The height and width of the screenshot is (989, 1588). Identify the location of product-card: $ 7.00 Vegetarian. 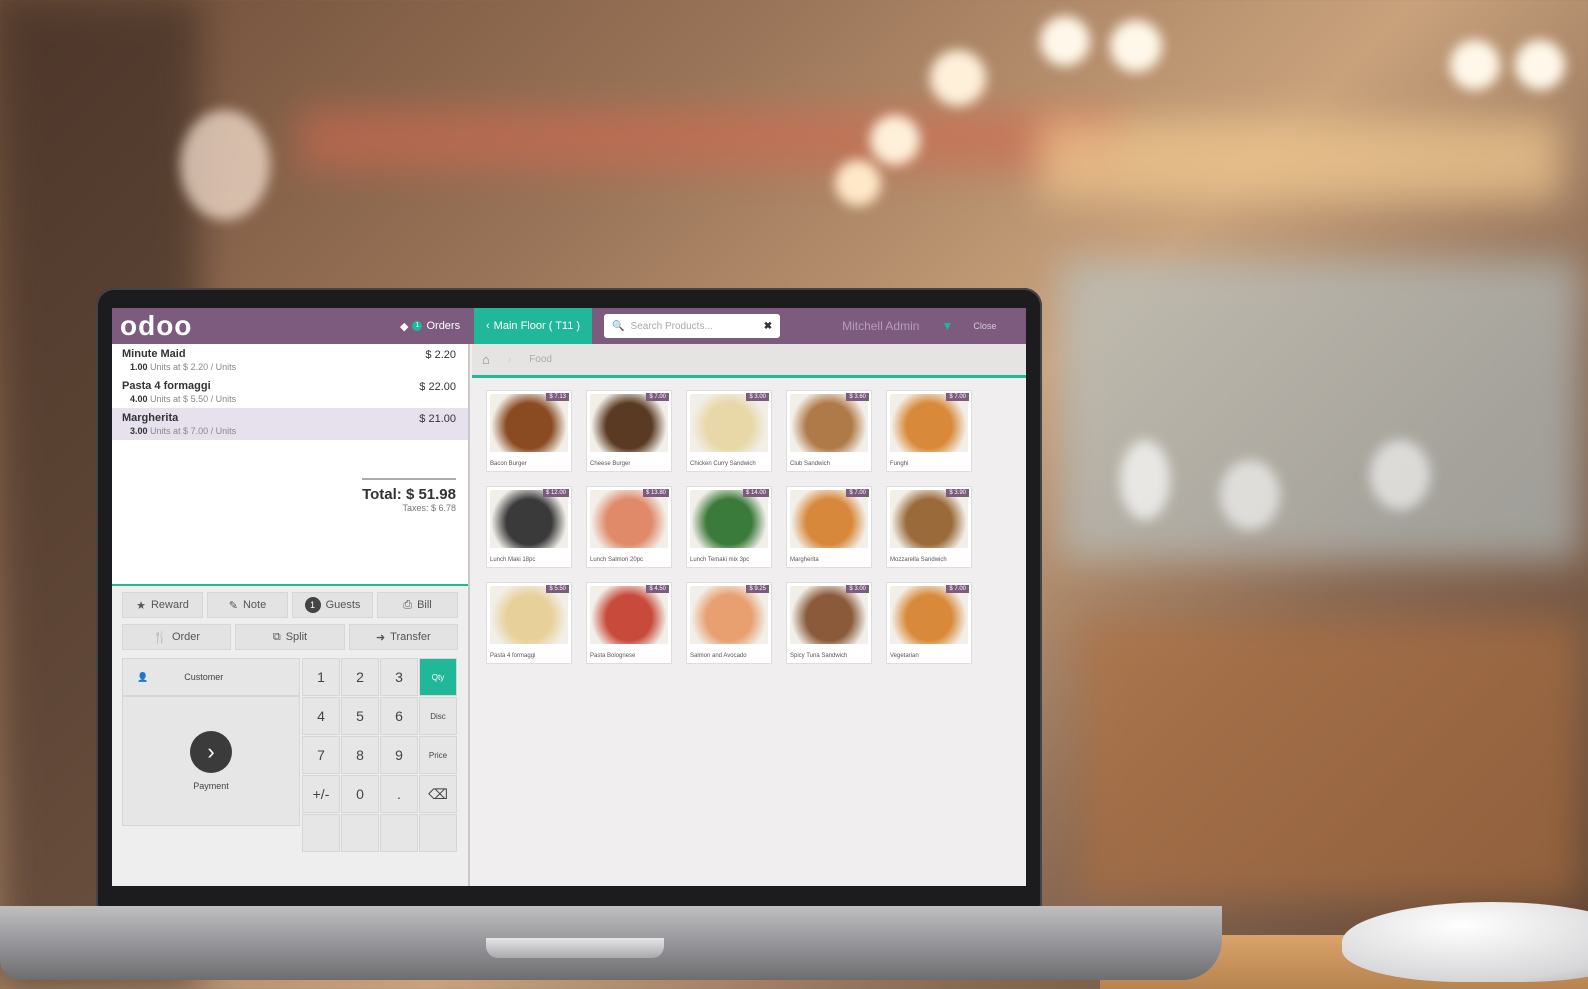
(929, 623).